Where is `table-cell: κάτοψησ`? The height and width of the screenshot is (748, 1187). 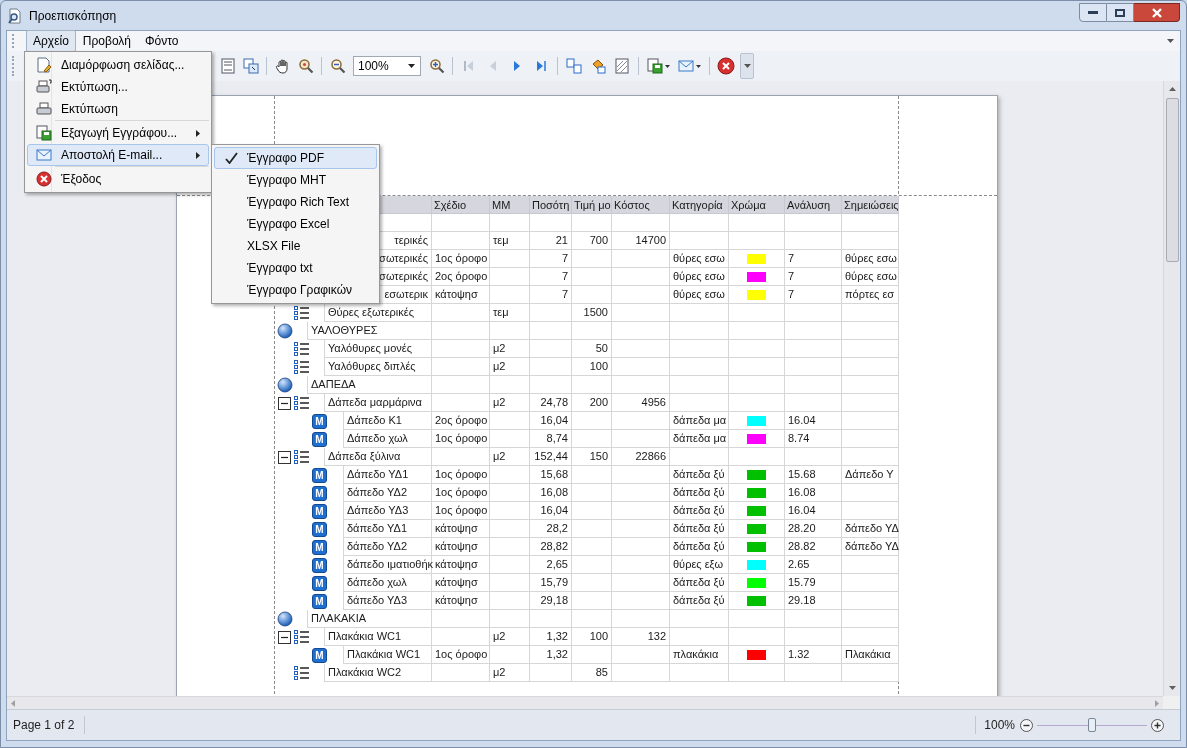
table-cell: κάτοψησ is located at coordinates (461, 529).